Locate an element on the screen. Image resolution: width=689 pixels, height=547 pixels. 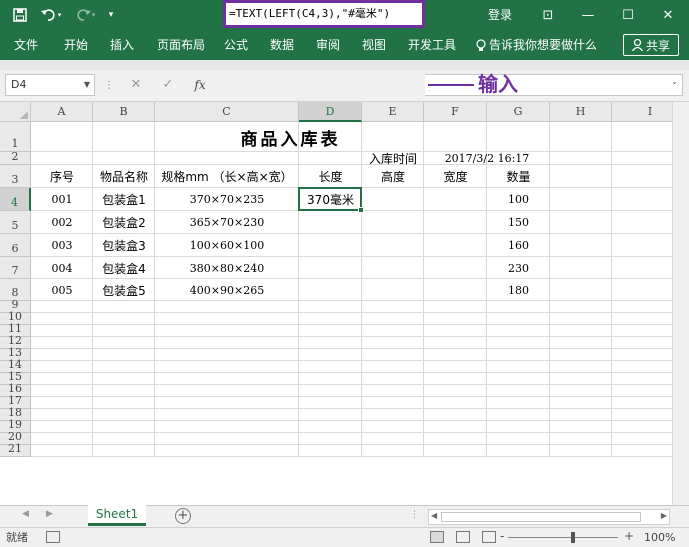
row-header-2: 2 is located at coordinates (15, 157).